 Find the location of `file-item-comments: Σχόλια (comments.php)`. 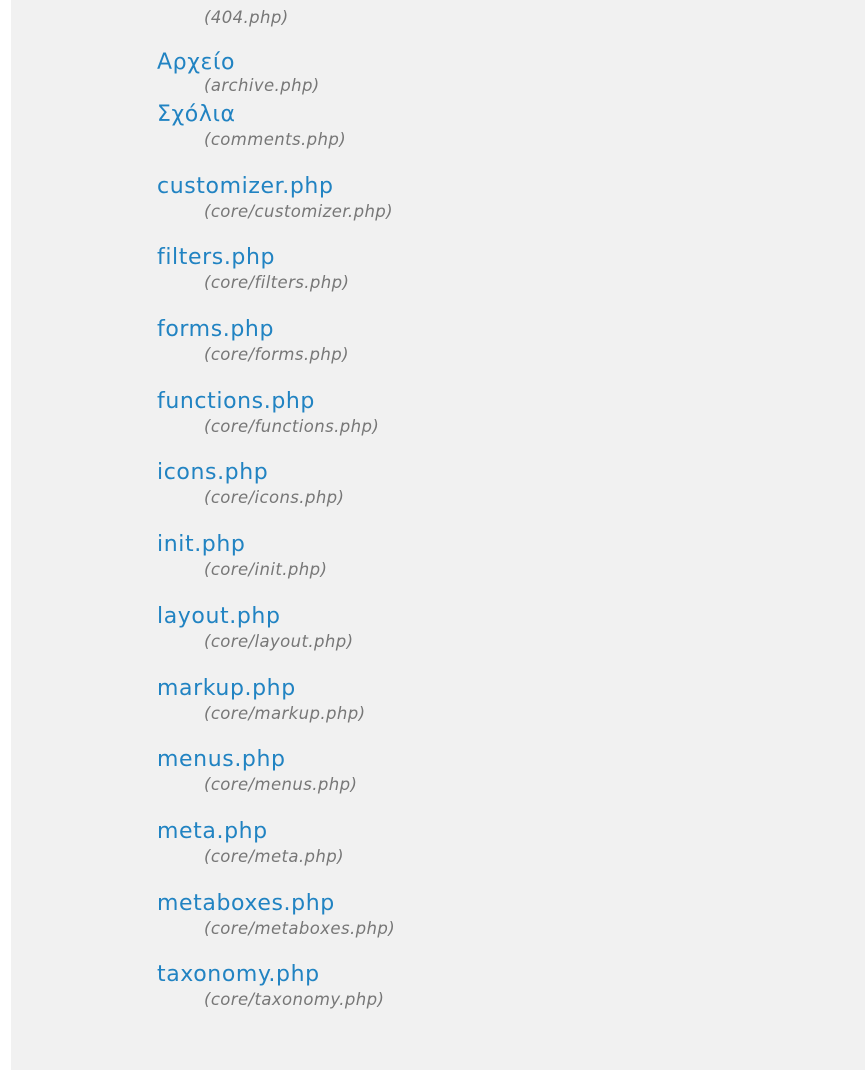

file-item-comments: Σχόλια (comments.php) is located at coordinates (276, 138).